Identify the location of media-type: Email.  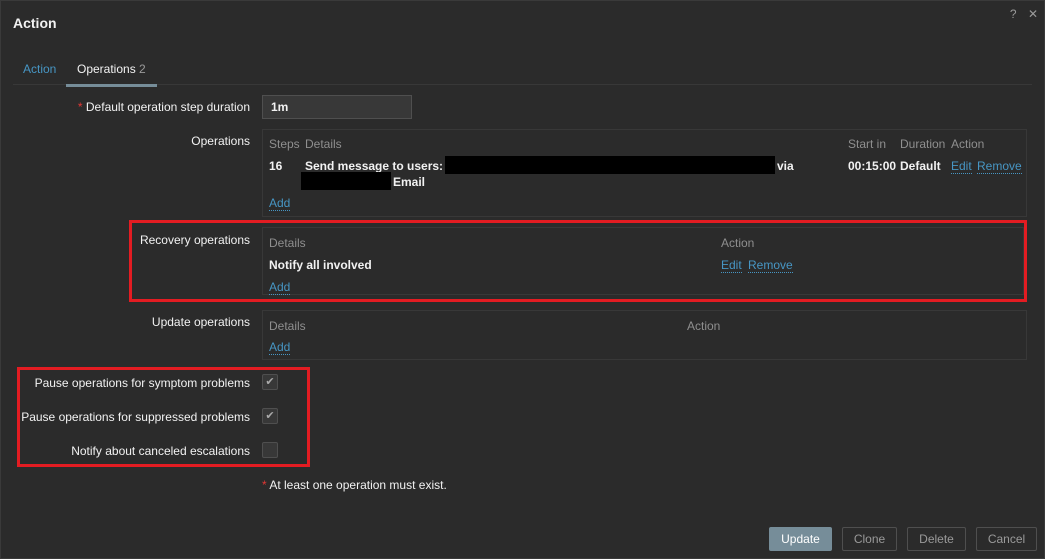
(409, 182).